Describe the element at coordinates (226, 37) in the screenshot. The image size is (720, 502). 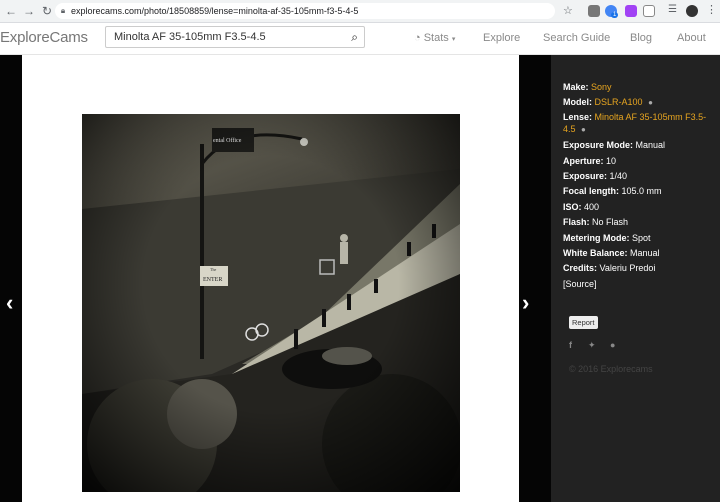
I see `search-input` at that location.